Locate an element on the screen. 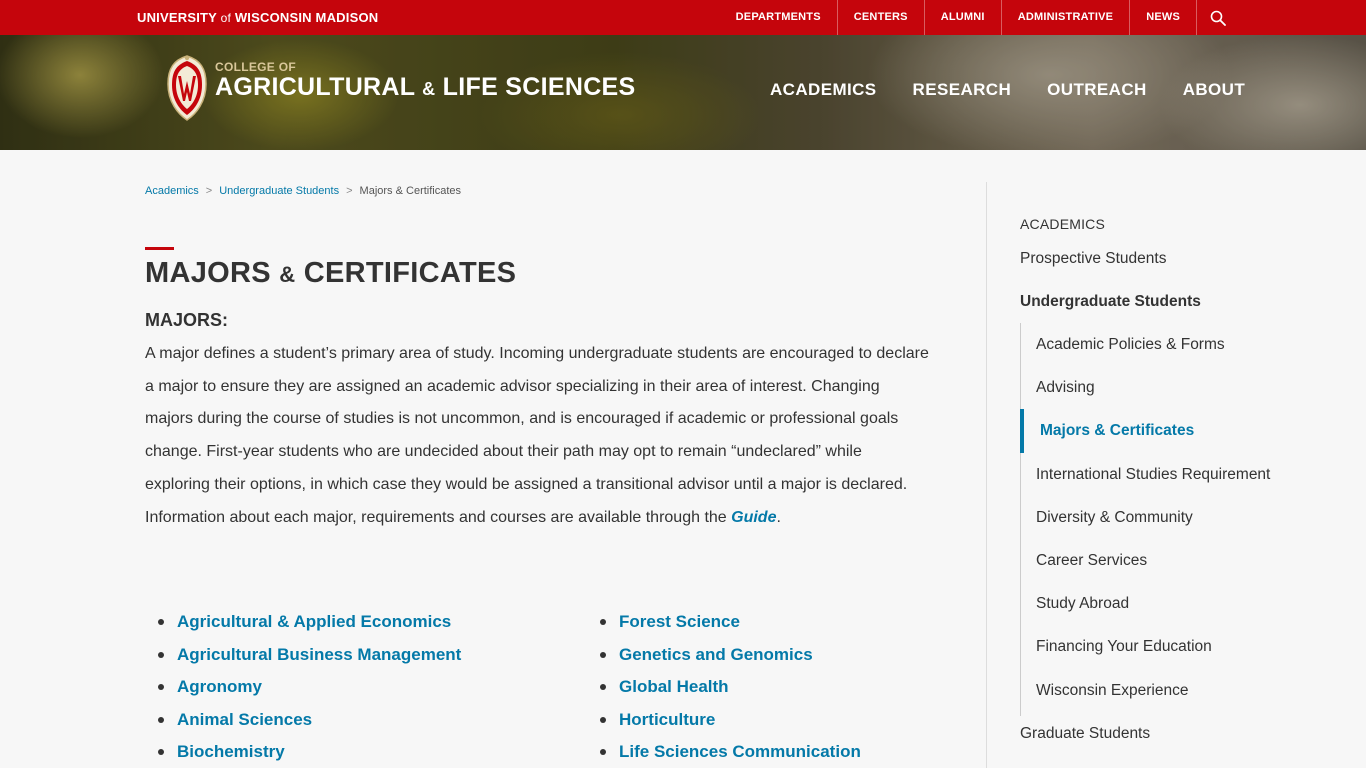 This screenshot has height=768, width=1366. util-link-centers: CENTERS is located at coordinates (880, 17).